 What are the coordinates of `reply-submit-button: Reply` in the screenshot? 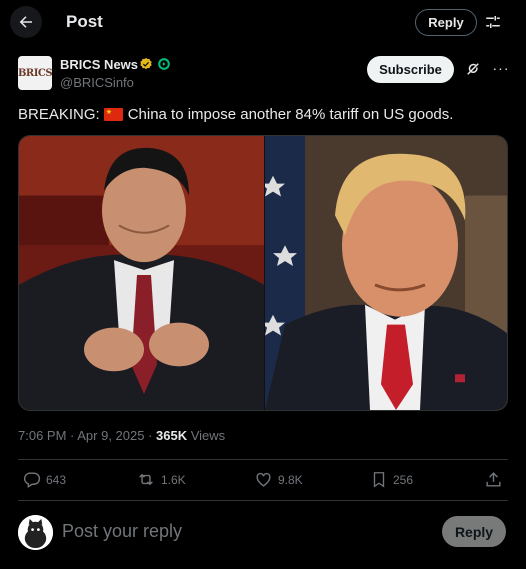 It's located at (474, 531).